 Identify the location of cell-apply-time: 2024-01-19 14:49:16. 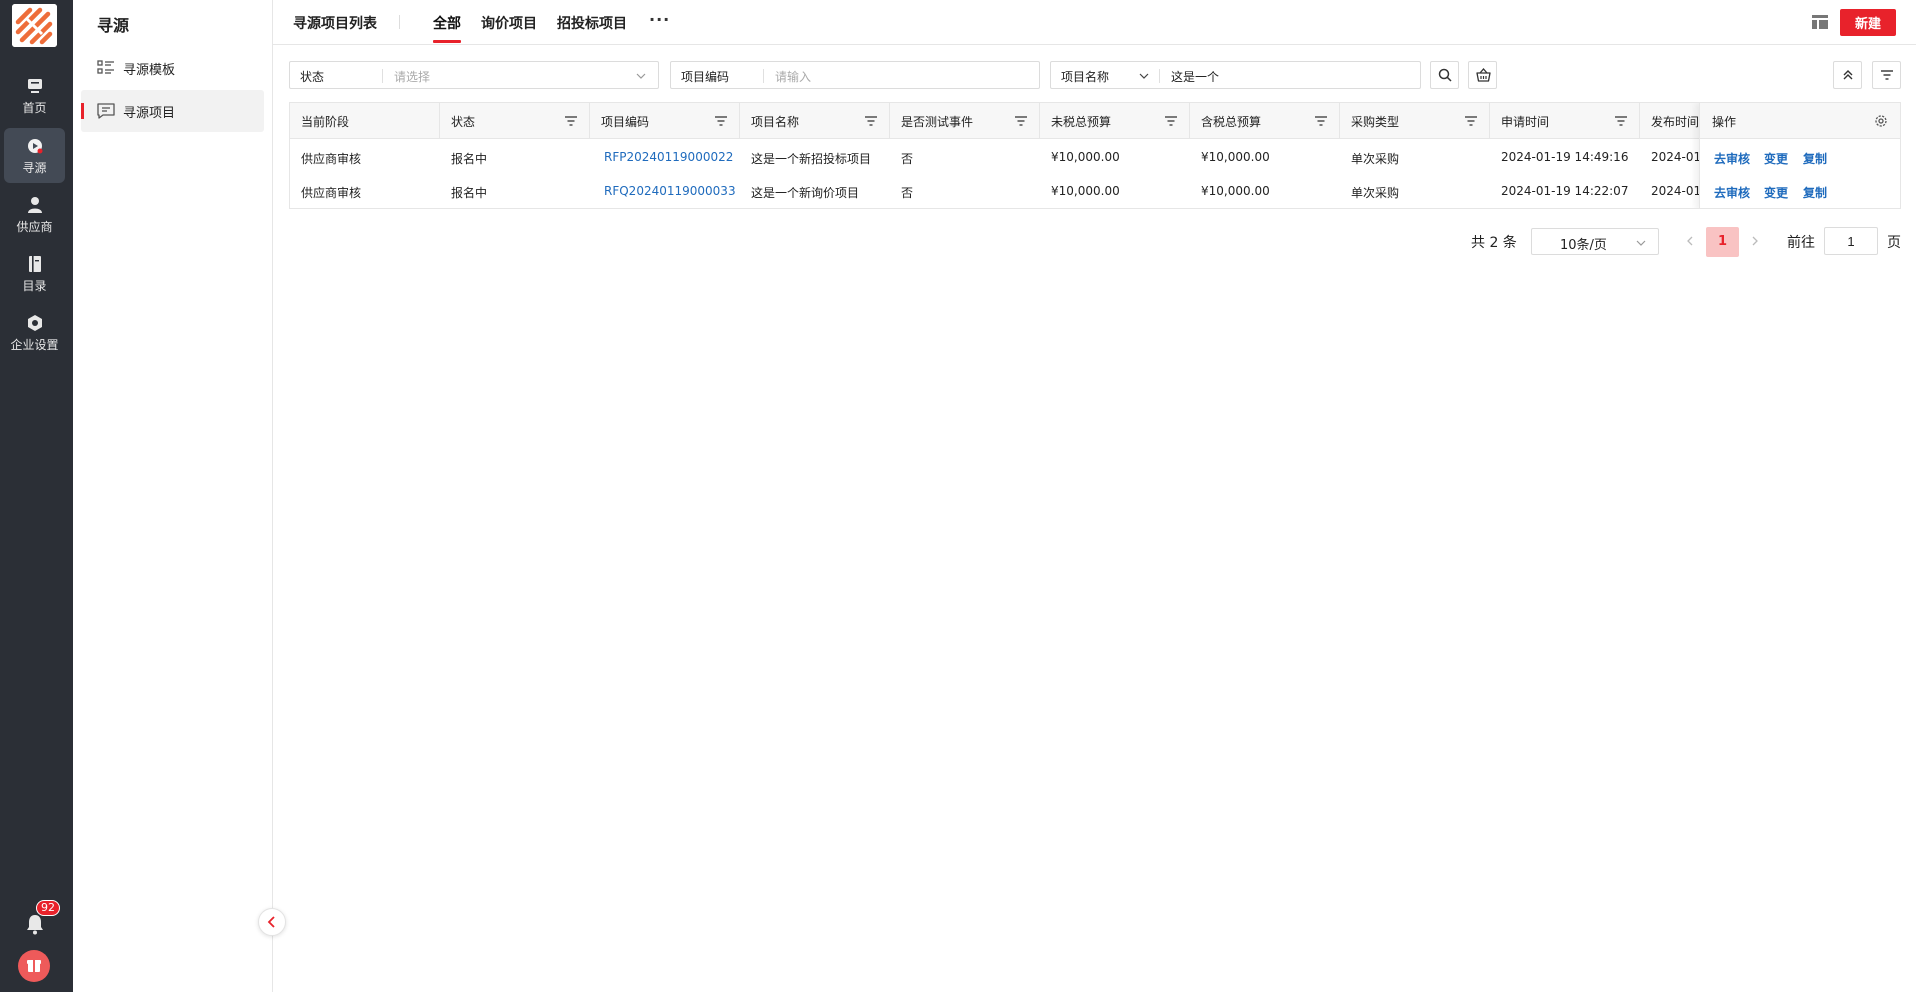
(1565, 157).